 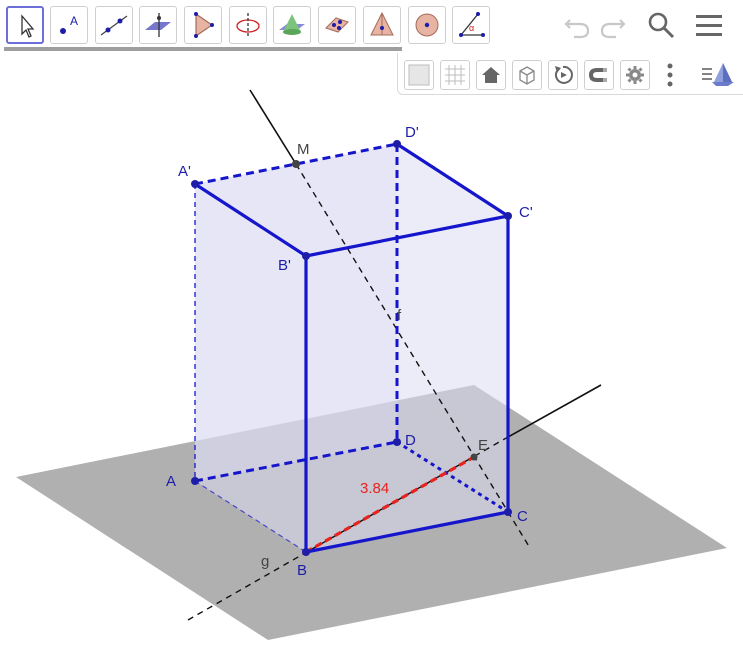 I want to click on label-C: C, so click(x=522, y=516).